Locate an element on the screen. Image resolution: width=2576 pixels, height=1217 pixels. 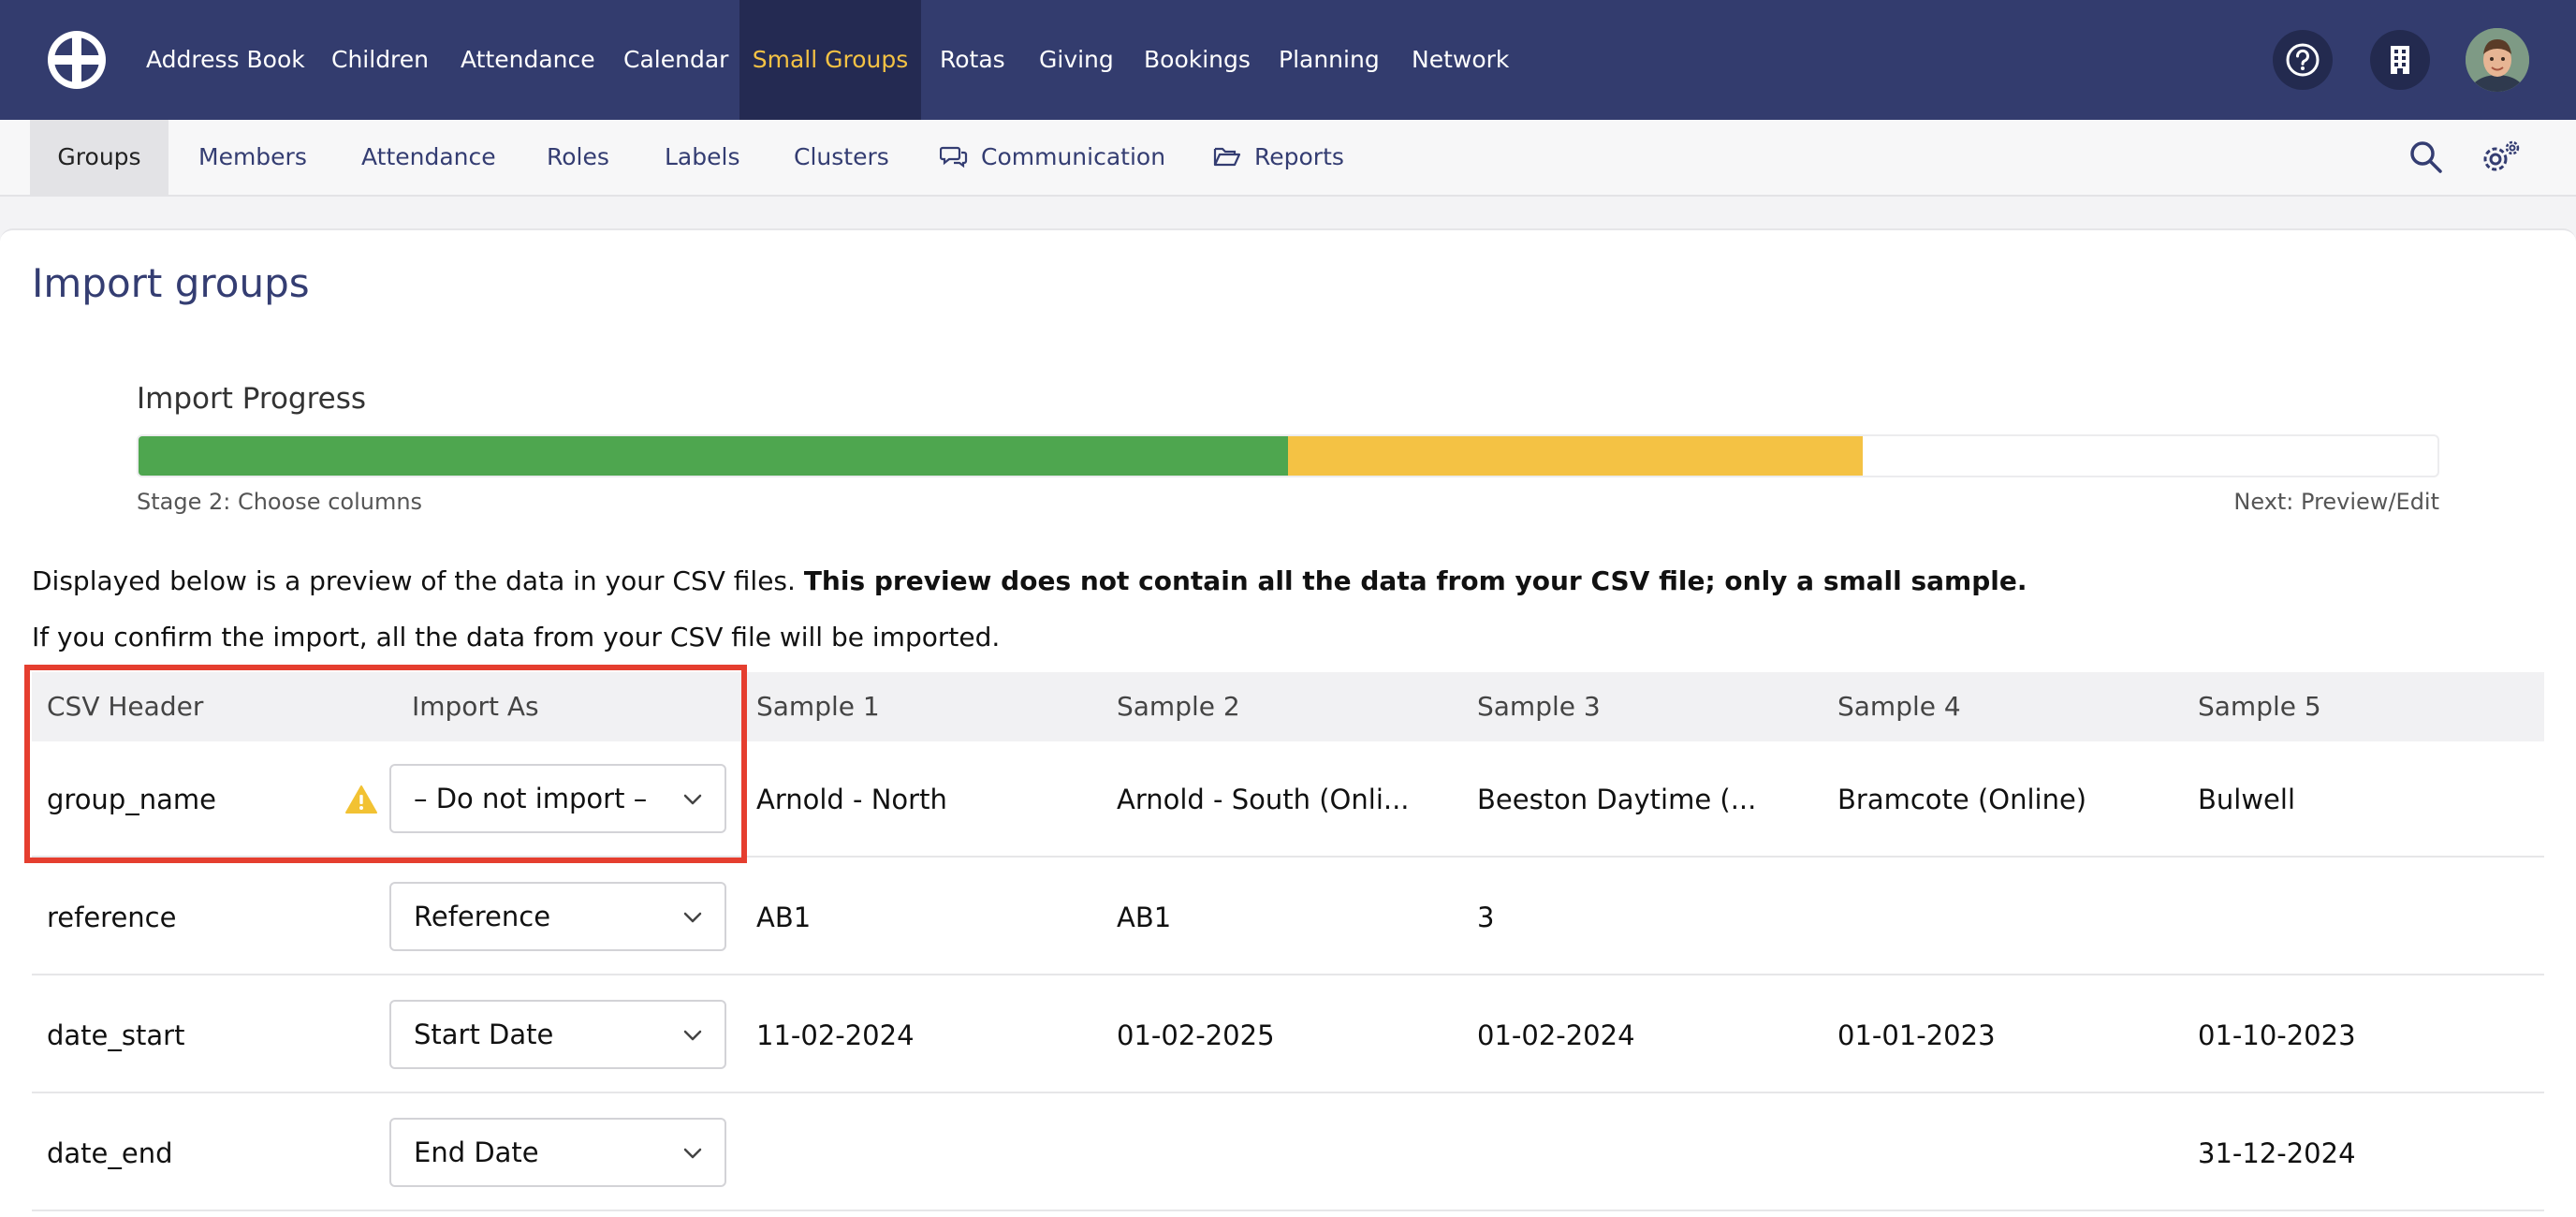
stage-label: Stage 2: Choose columns is located at coordinates (280, 502).